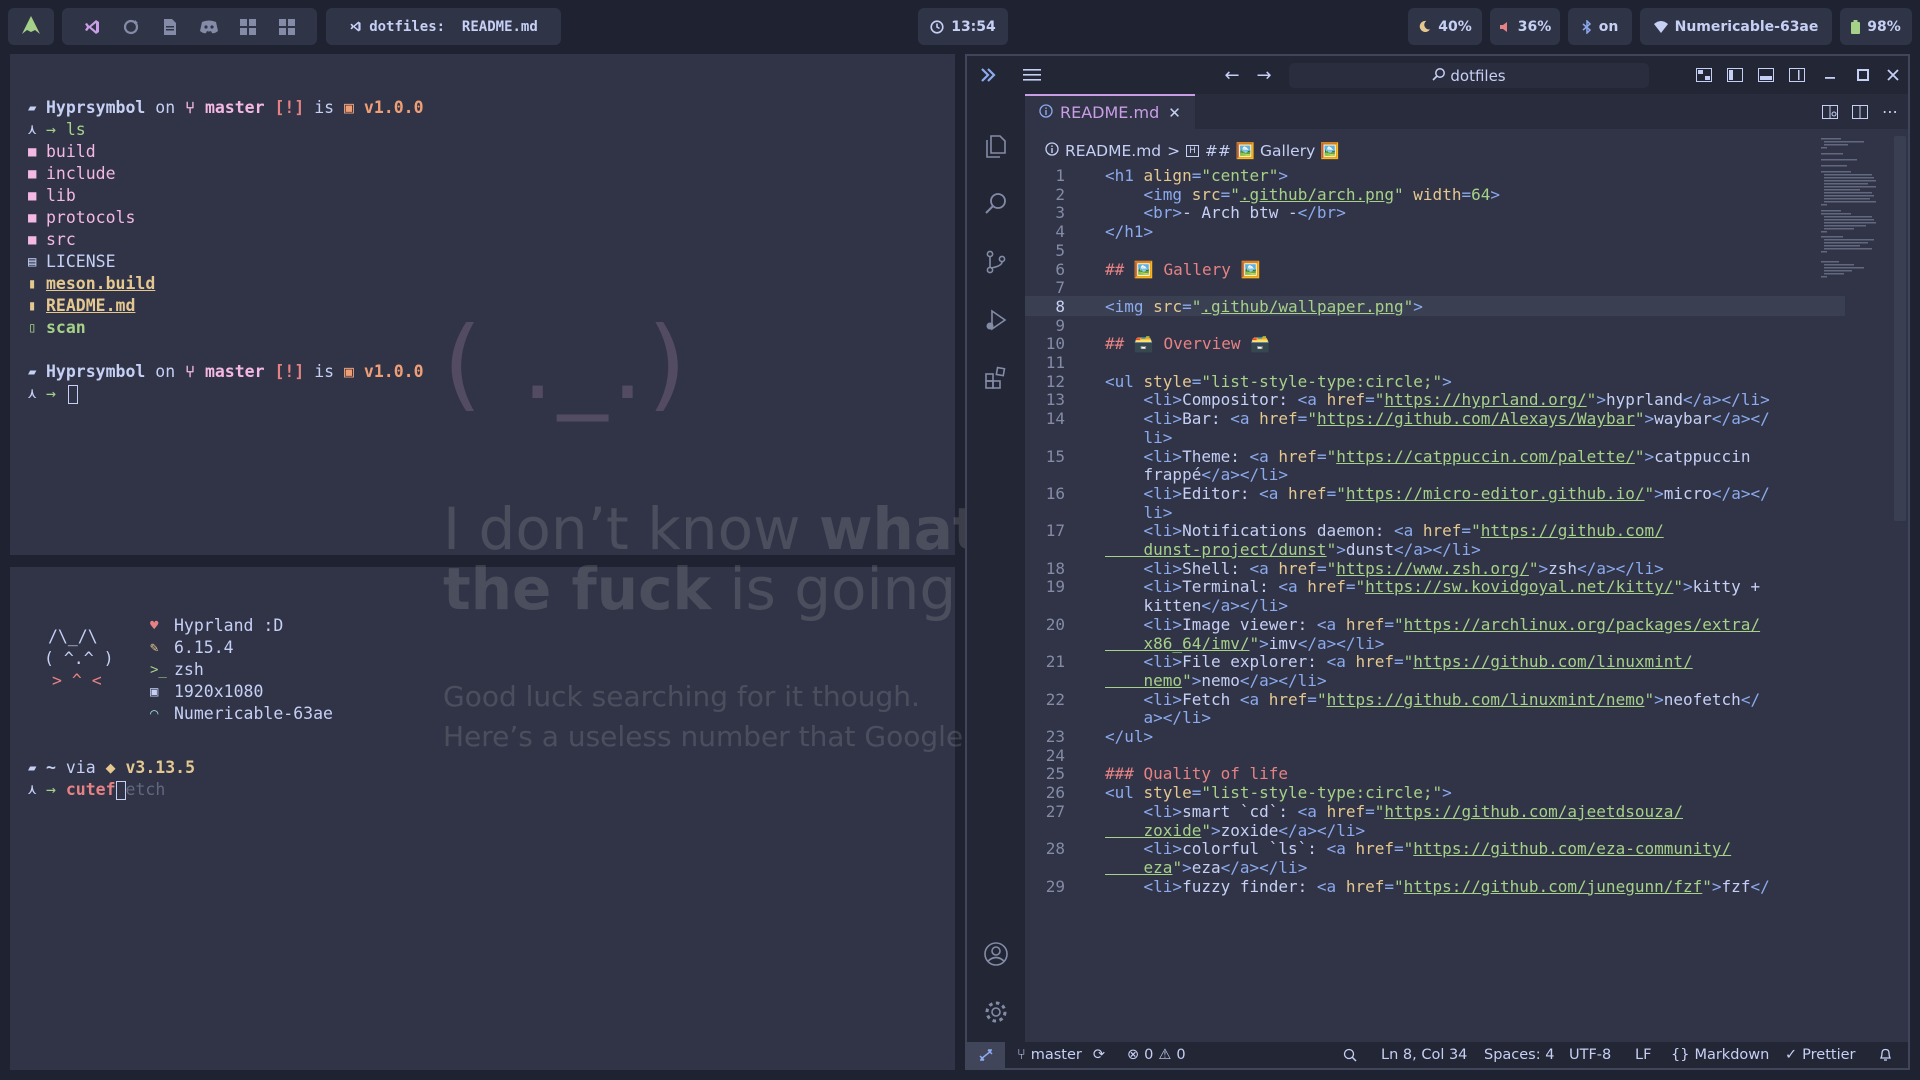 The width and height of the screenshot is (1920, 1080). Describe the element at coordinates (1519, 1055) in the screenshot. I see `indentation-status: Spaces: 4` at that location.